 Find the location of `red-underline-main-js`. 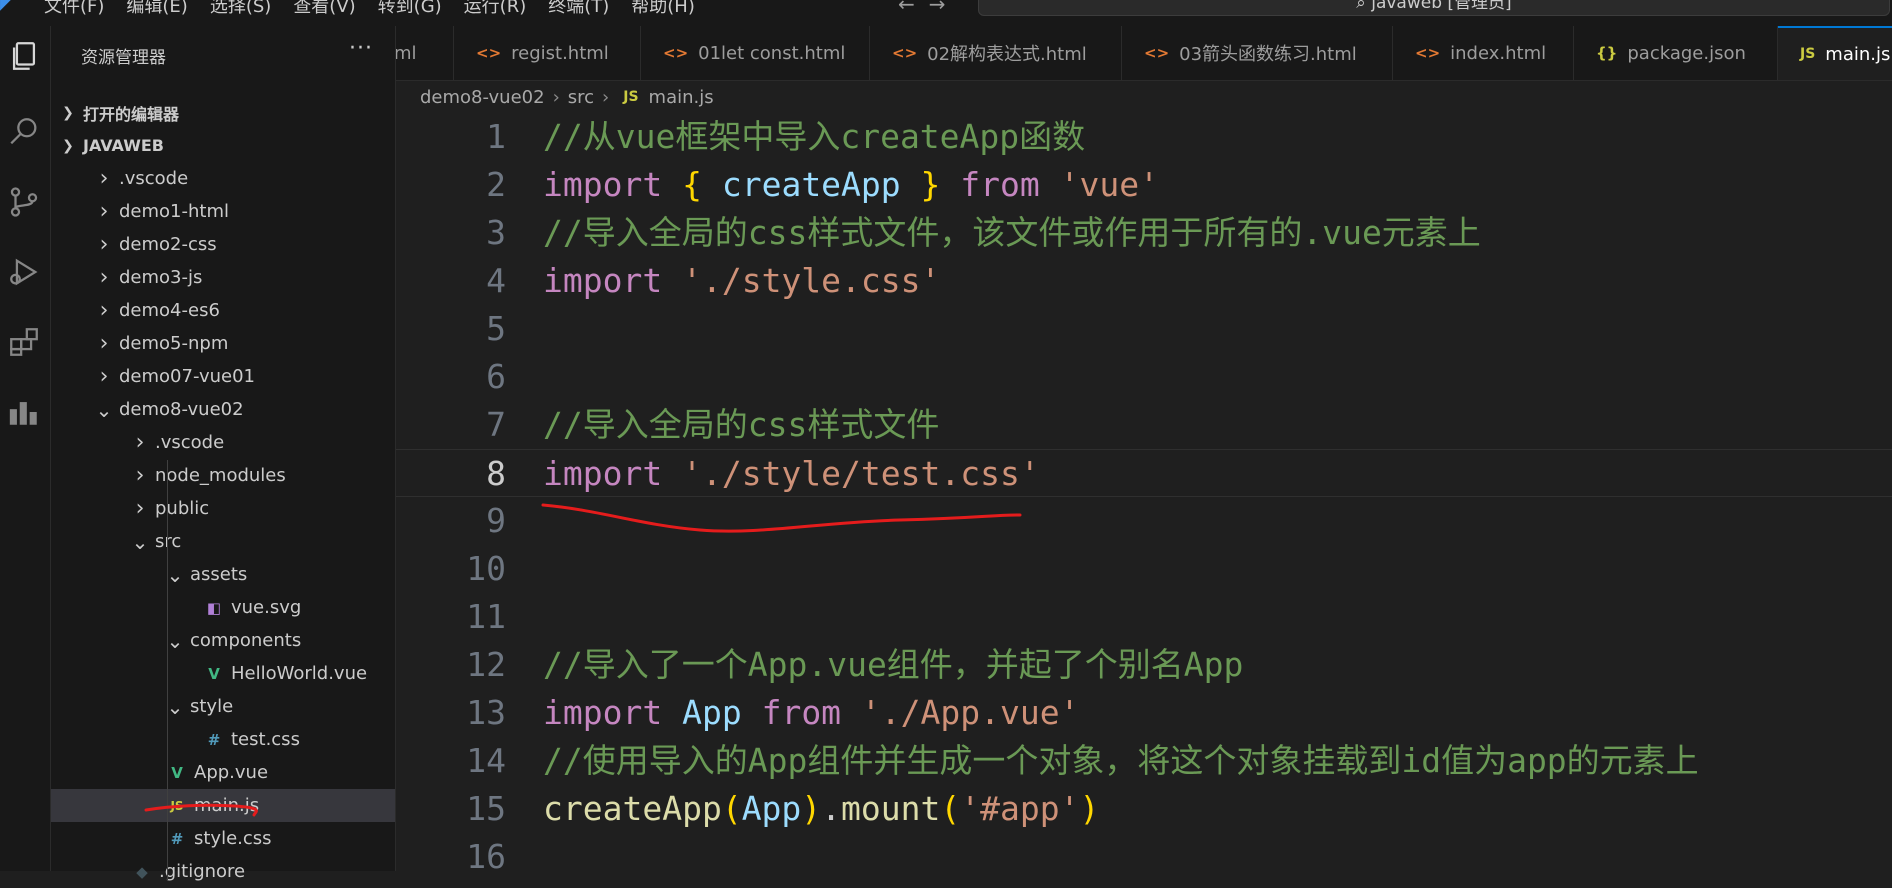

red-underline-main-js is located at coordinates (201, 810).